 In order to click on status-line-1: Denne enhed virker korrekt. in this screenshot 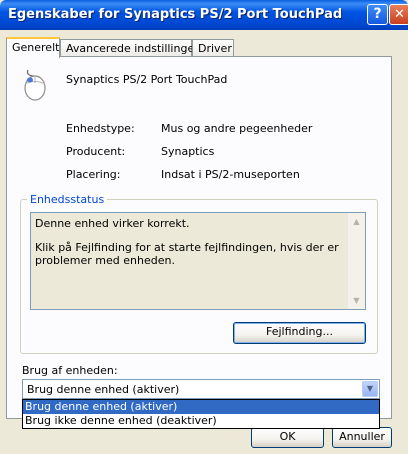, I will do `click(112, 223)`.